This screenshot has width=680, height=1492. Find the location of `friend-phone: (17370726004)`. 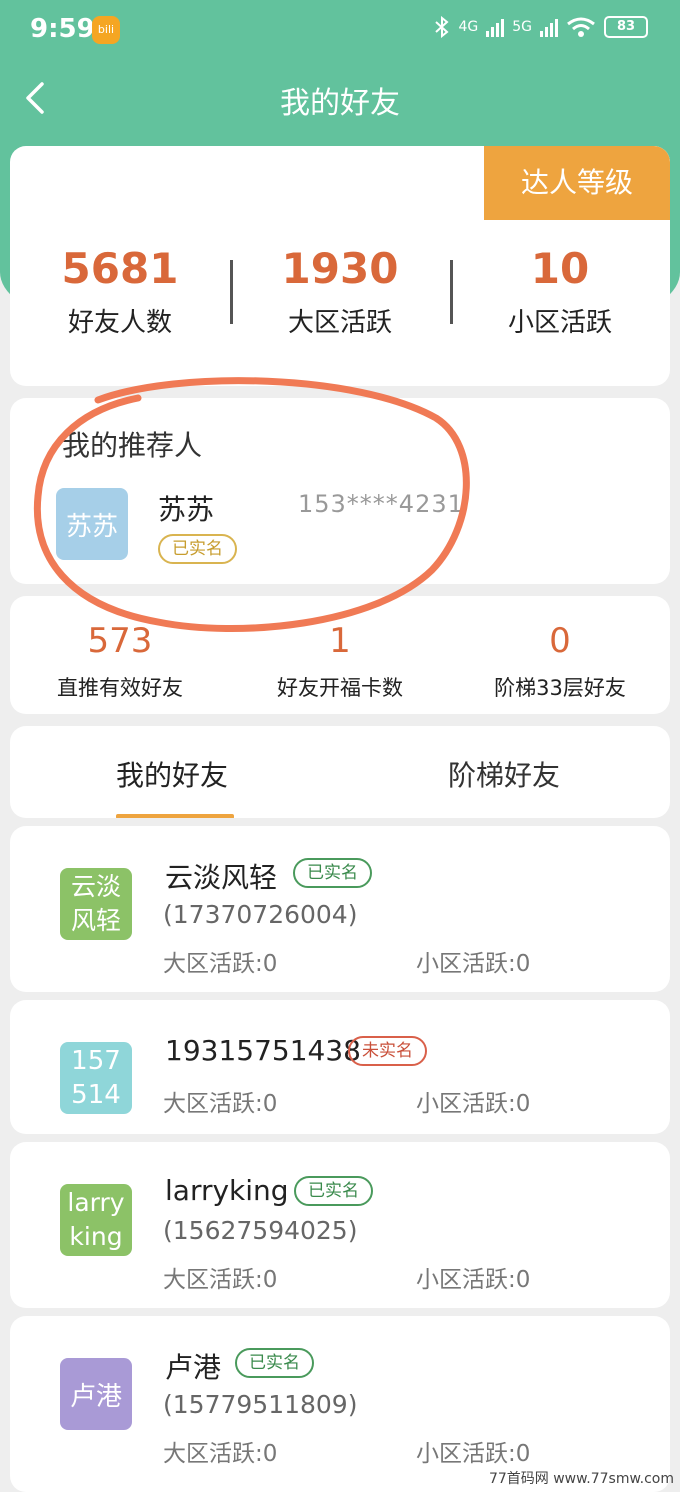

friend-phone: (17370726004) is located at coordinates (260, 914).